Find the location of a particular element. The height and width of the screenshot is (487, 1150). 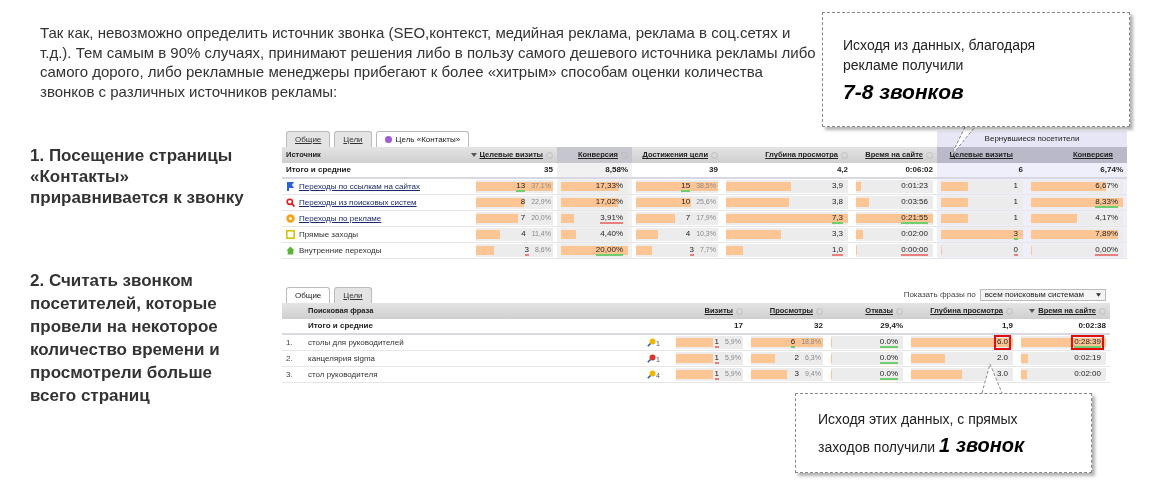

cell-value: 0:01:23 is located at coordinates (914, 186).